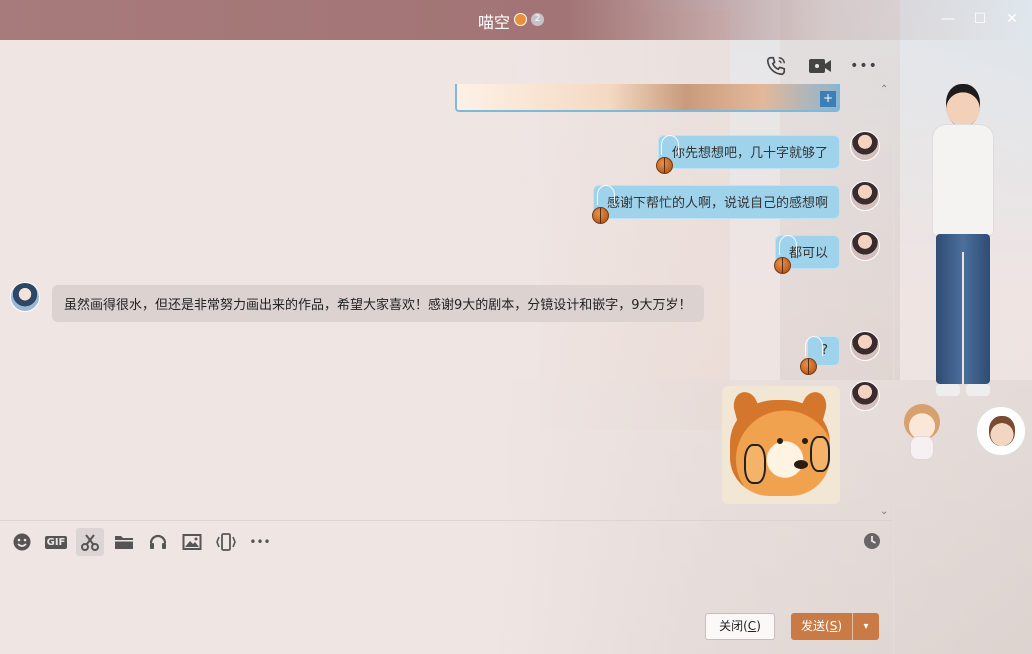 The image size is (1032, 654). What do you see at coordinates (25, 297) in the screenshot?
I see `contact-avatar` at bounding box center [25, 297].